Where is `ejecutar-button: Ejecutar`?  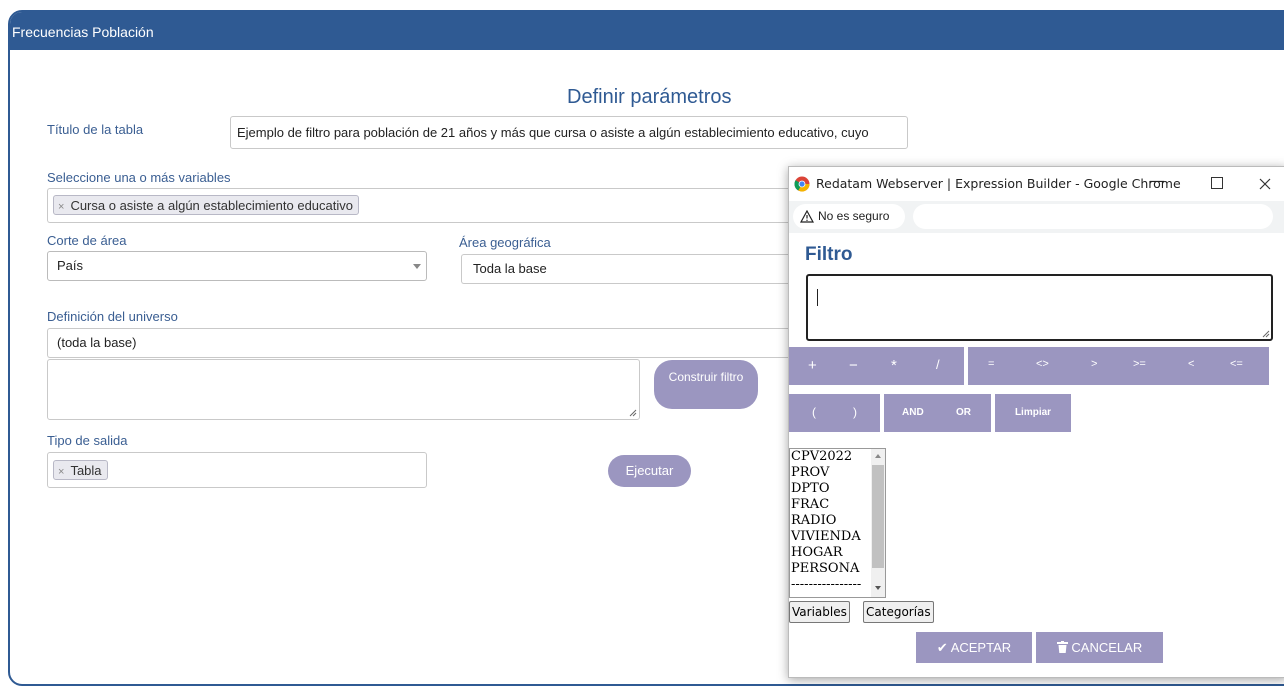
ejecutar-button: Ejecutar is located at coordinates (649, 471).